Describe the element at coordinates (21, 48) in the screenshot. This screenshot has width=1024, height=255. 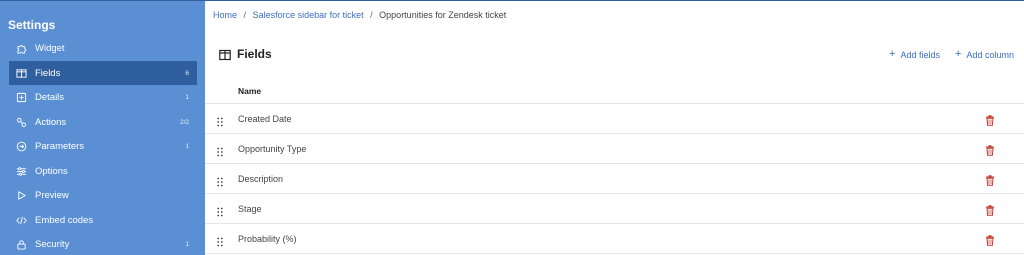
I see `puzzle-icon` at that location.